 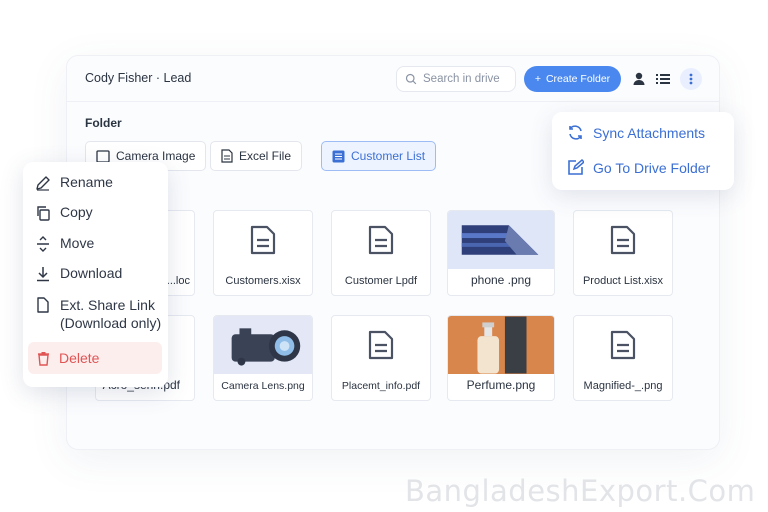 I want to click on file-name: Product List.xisx, so click(x=623, y=281).